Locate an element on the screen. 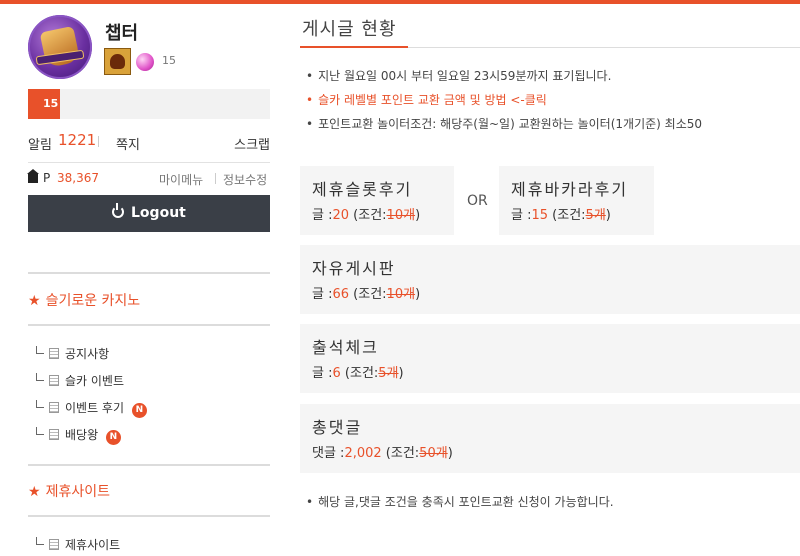  card-title: 총댓글 is located at coordinates (337, 427).